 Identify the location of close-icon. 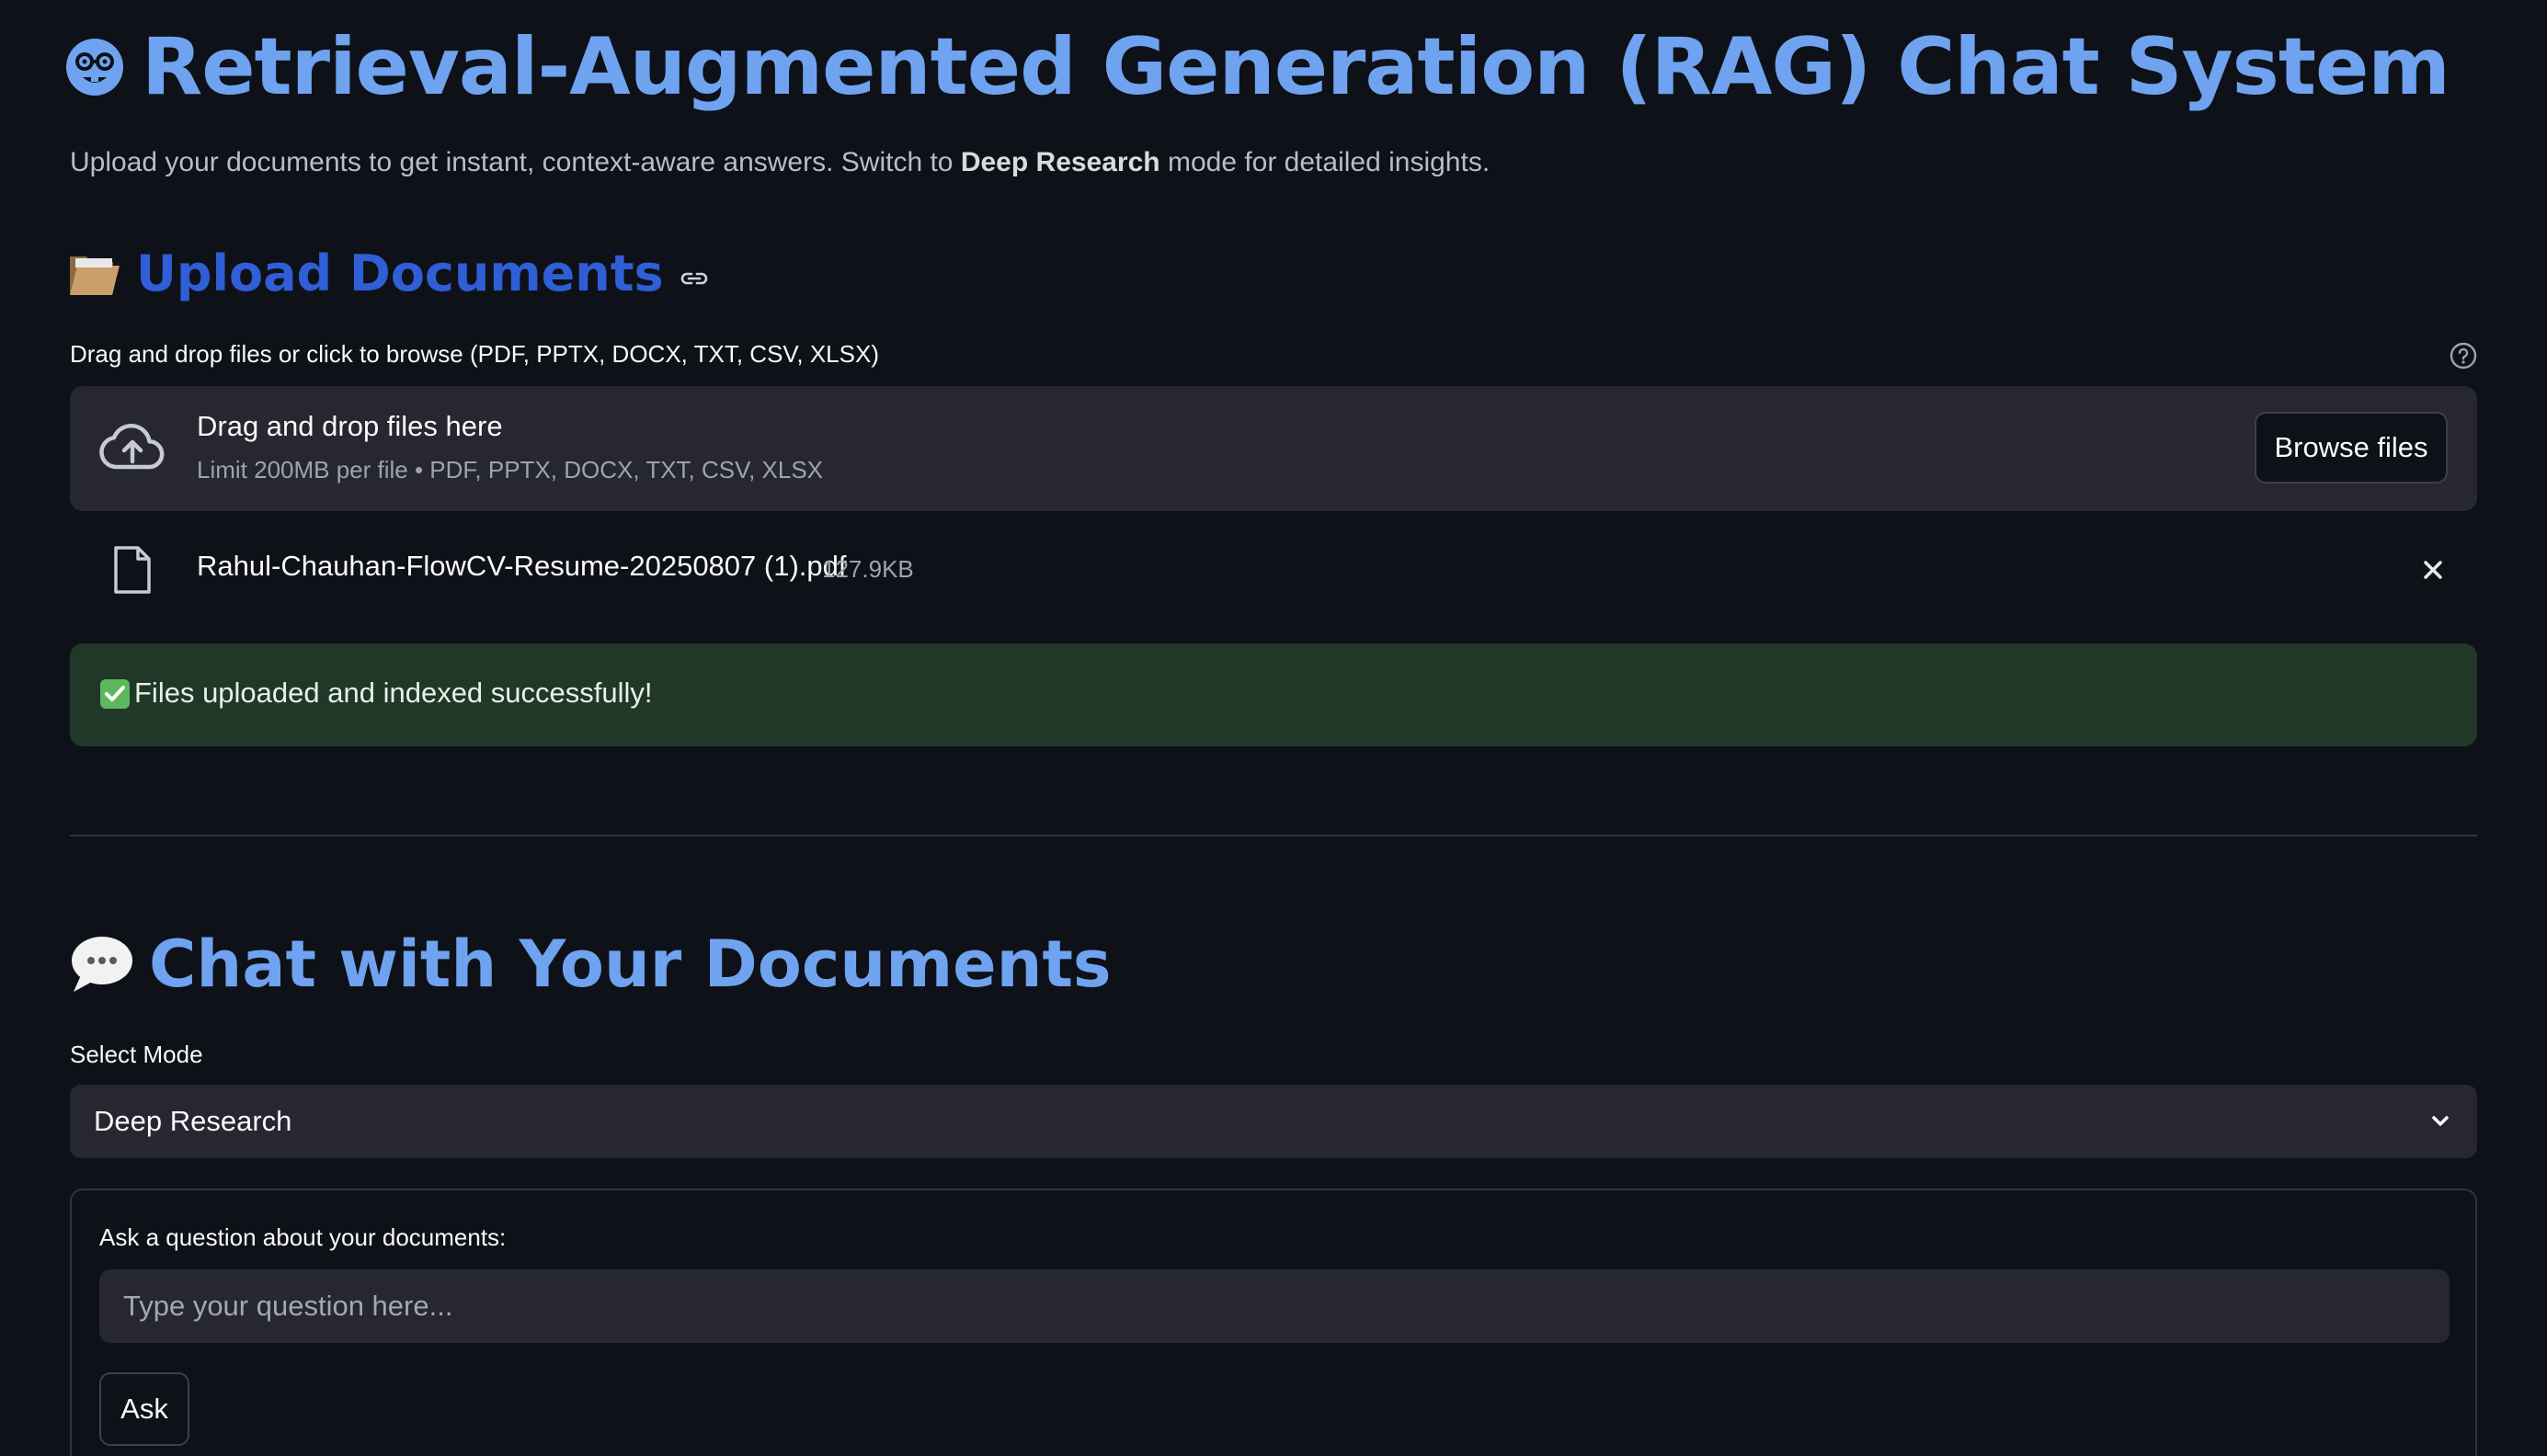
(2433, 570).